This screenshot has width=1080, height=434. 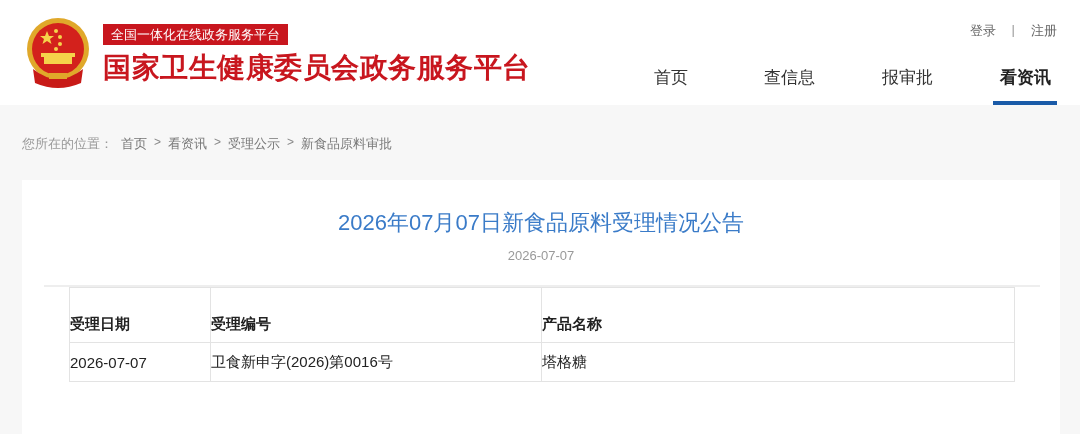 What do you see at coordinates (140, 362) in the screenshot?
I see `table-cell: 2026-07-07` at bounding box center [140, 362].